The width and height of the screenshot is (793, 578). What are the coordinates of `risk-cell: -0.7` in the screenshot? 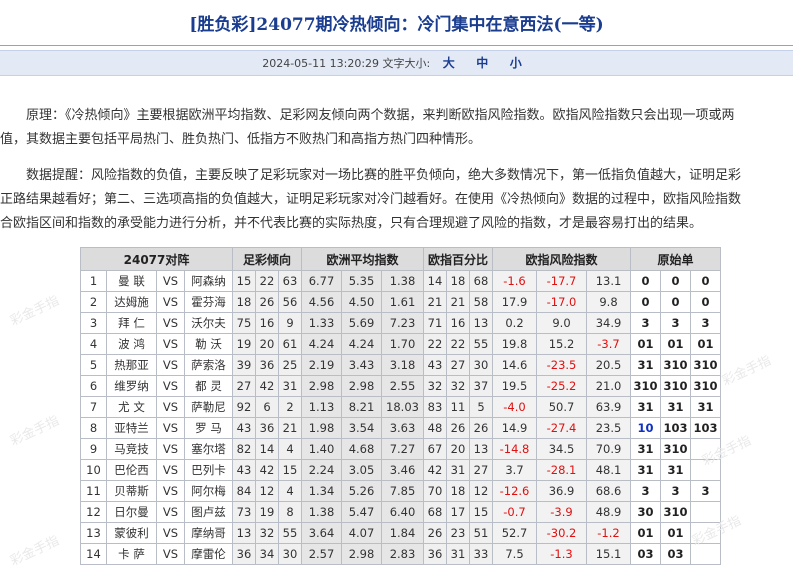 It's located at (514, 512).